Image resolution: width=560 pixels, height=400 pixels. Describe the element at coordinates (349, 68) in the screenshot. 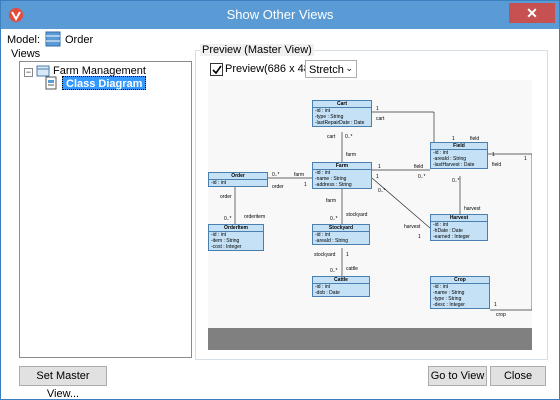

I see `chevron-down-icon: ⌄` at that location.